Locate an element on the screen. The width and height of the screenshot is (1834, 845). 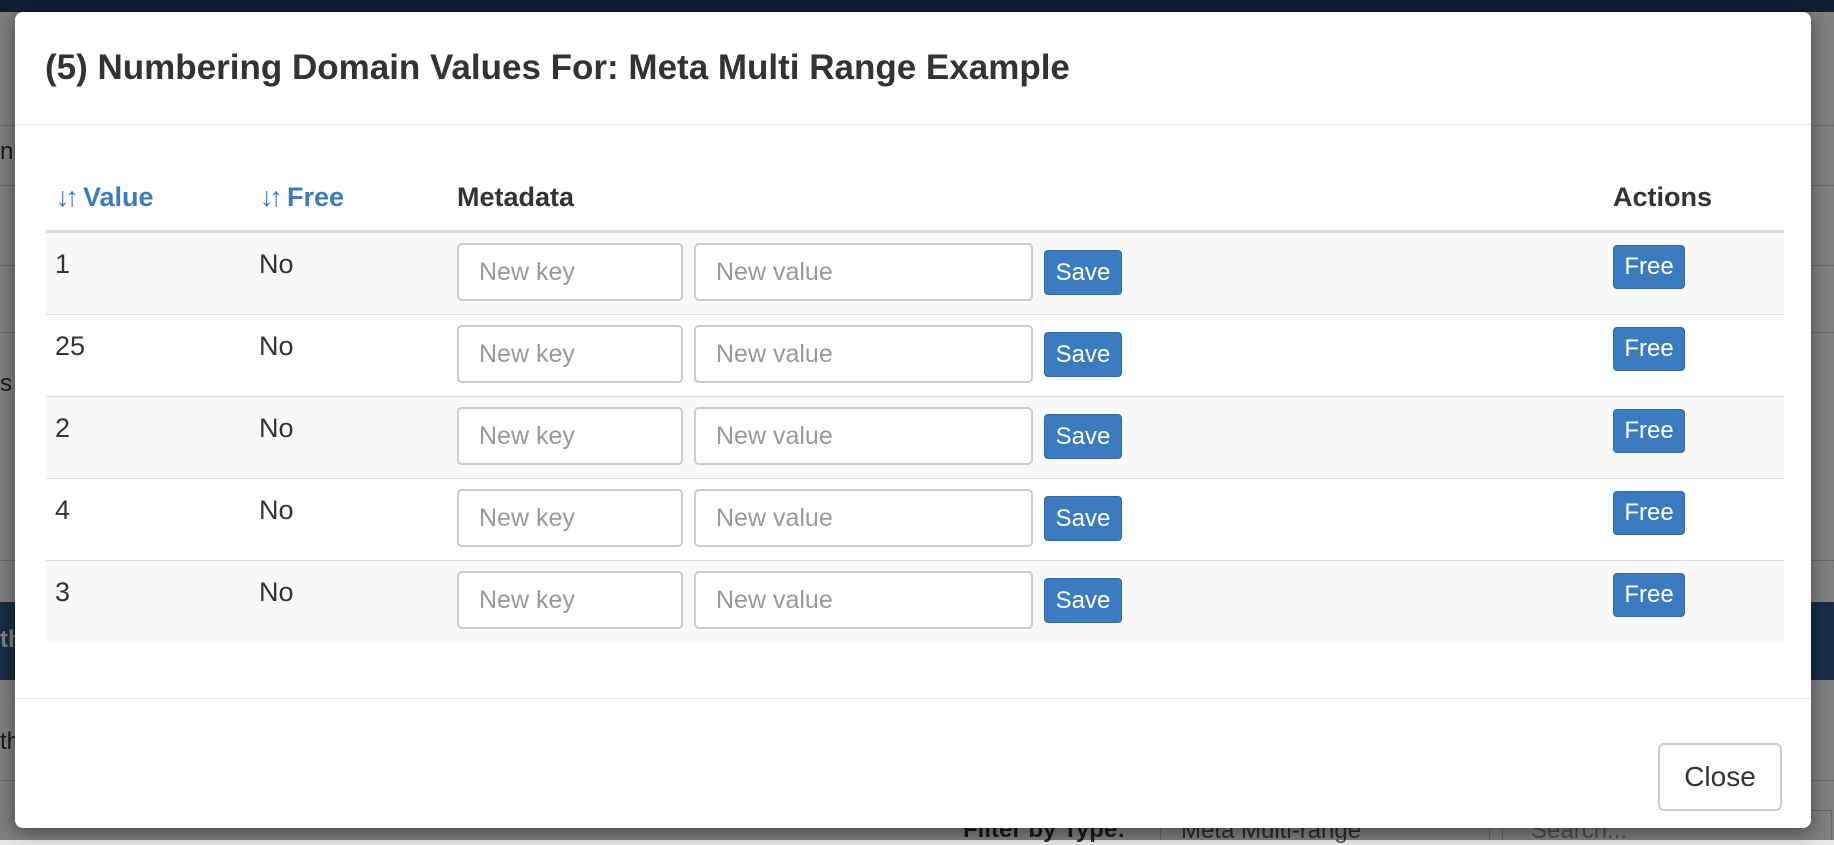
table-row: 25 No Save Free is located at coordinates (915, 356).